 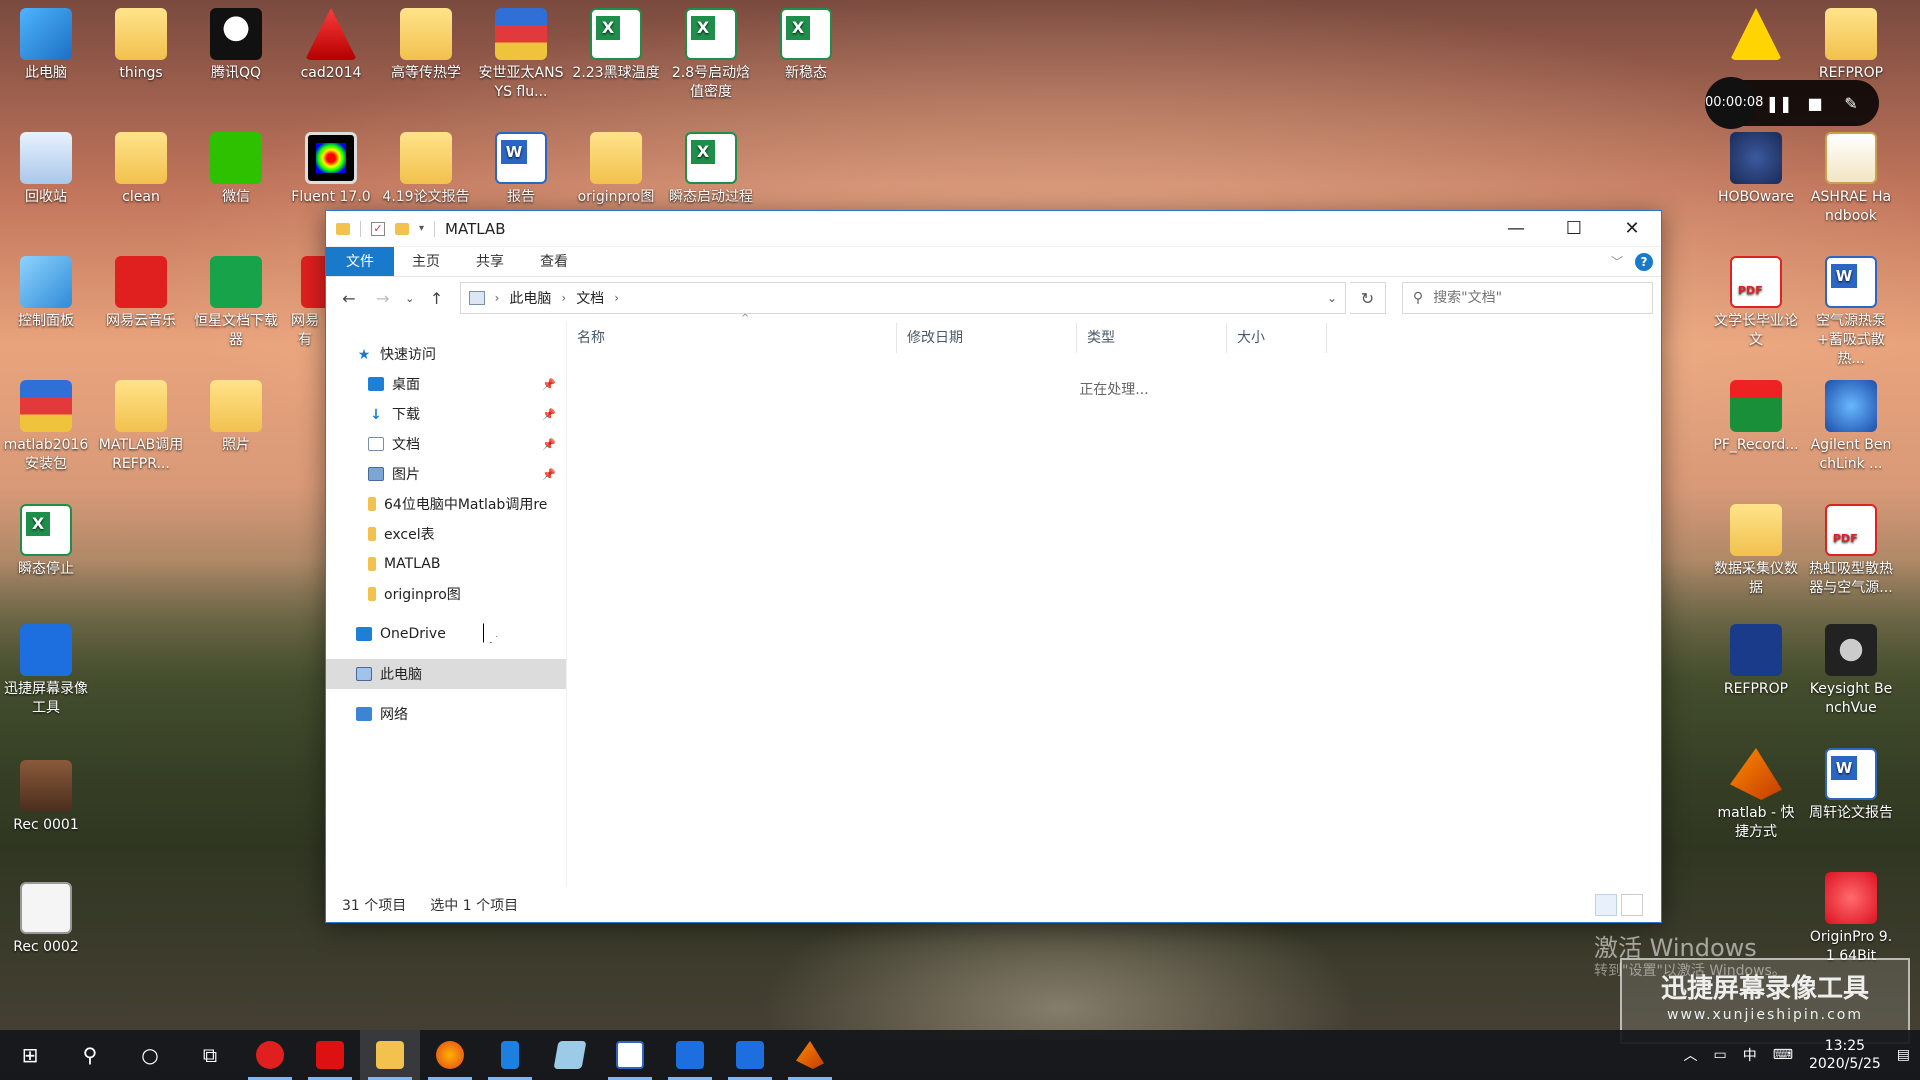 What do you see at coordinates (410, 298) in the screenshot?
I see `recent-locations-button: ⌄` at bounding box center [410, 298].